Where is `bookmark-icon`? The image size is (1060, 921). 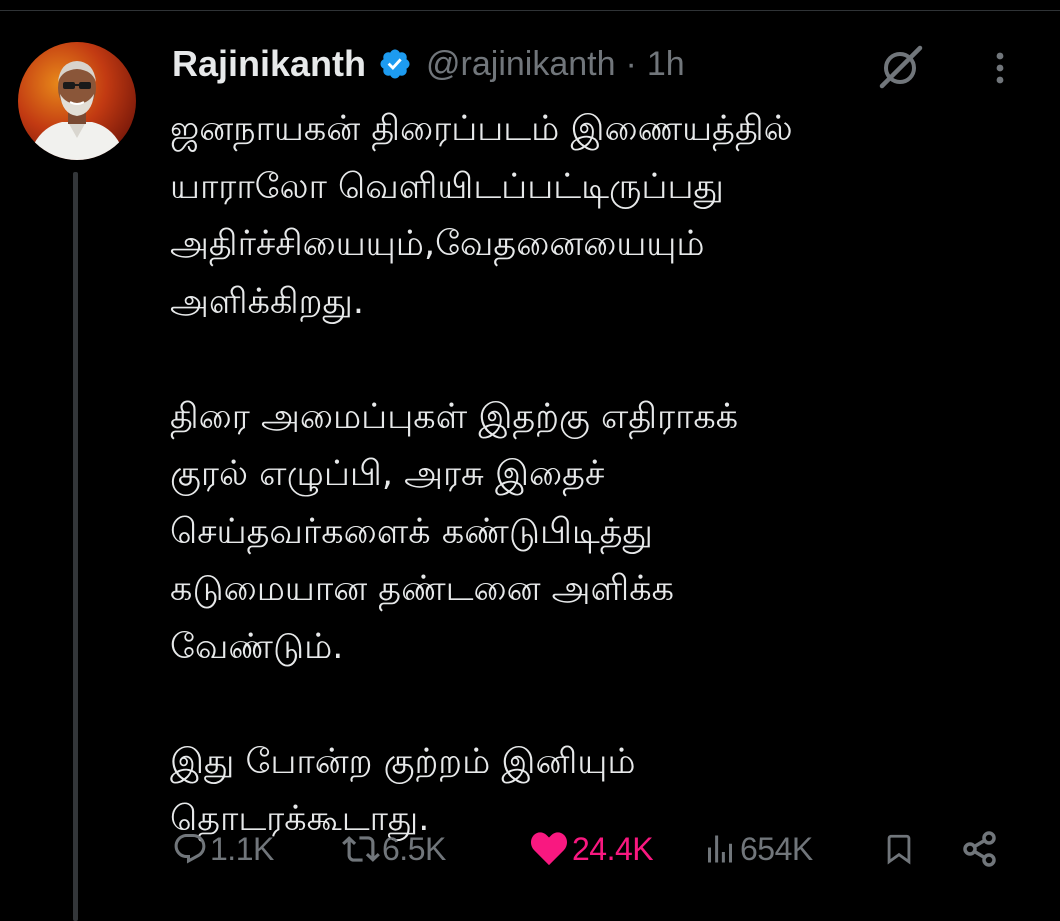 bookmark-icon is located at coordinates (899, 849).